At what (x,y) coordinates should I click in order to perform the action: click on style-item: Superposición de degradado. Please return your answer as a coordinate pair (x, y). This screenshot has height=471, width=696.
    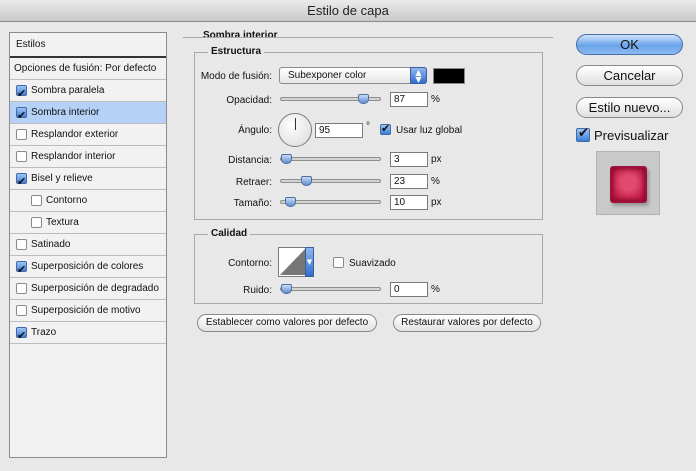
    Looking at the image, I should click on (88, 289).